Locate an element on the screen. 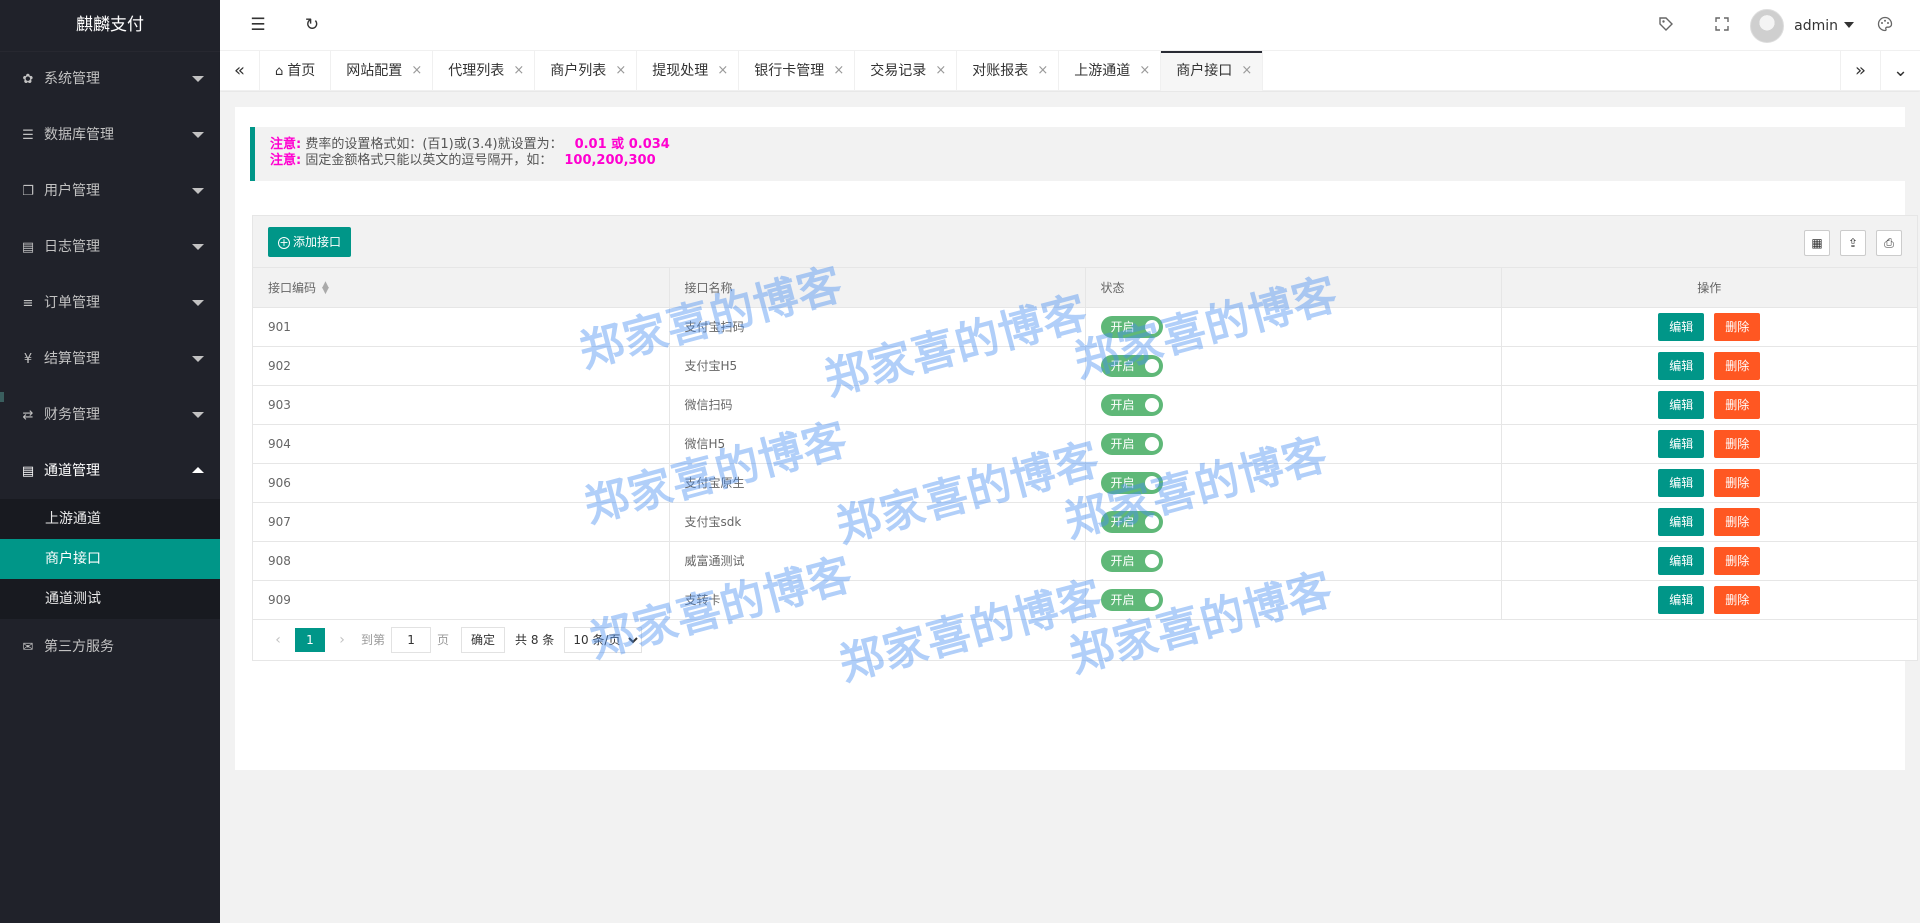 Image resolution: width=1920 pixels, height=923 pixels. avatar is located at coordinates (1767, 25).